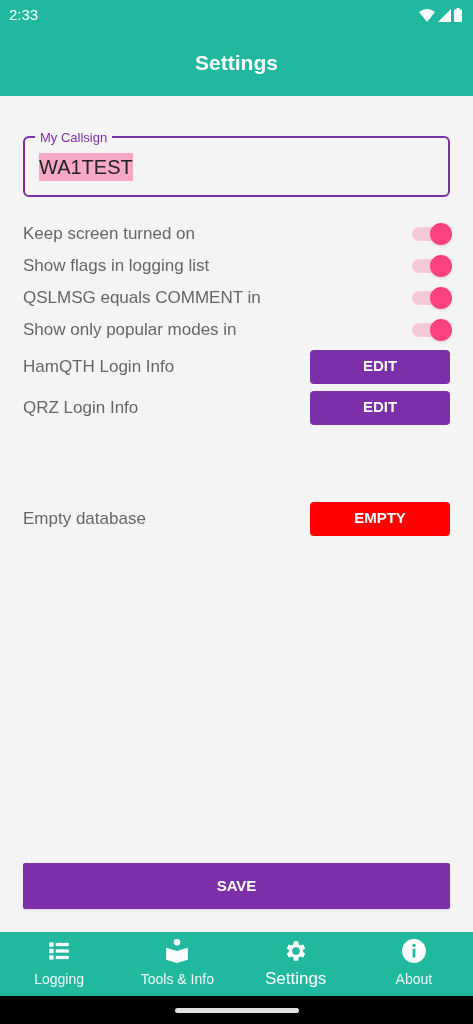  Describe the element at coordinates (177, 951) in the screenshot. I see `book-reader-icon` at that location.